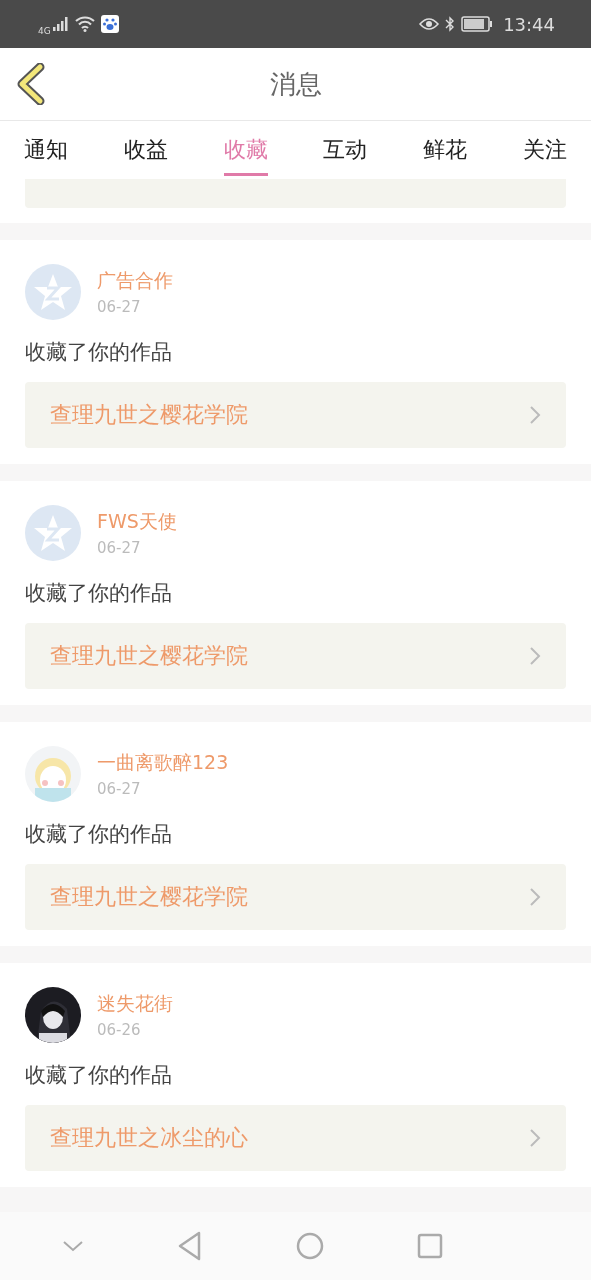  Describe the element at coordinates (135, 281) in the screenshot. I see `user-name: 广告合作` at that location.